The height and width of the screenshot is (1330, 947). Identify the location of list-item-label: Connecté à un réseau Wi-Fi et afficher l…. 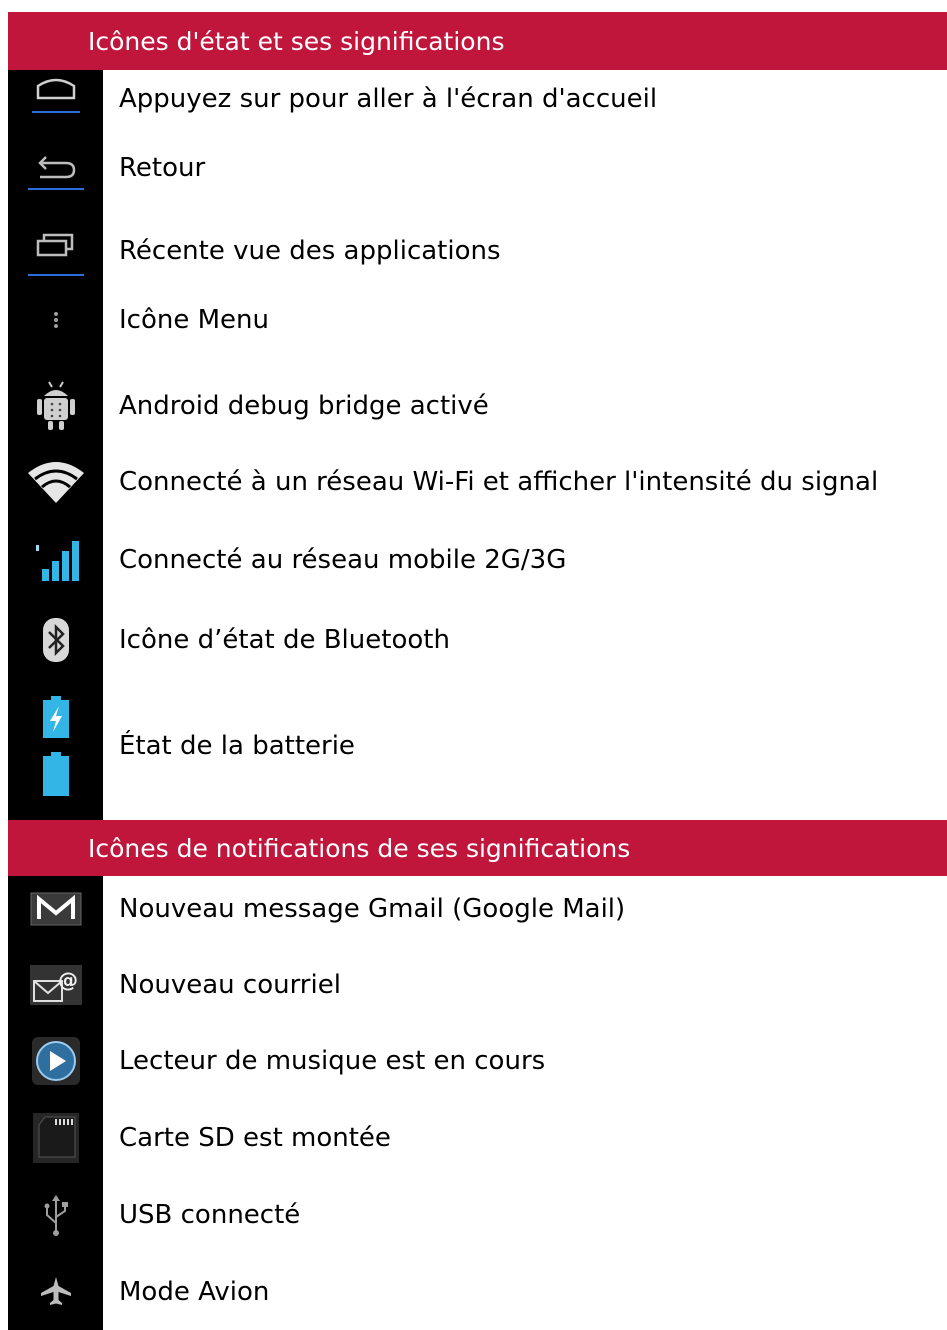
(499, 482).